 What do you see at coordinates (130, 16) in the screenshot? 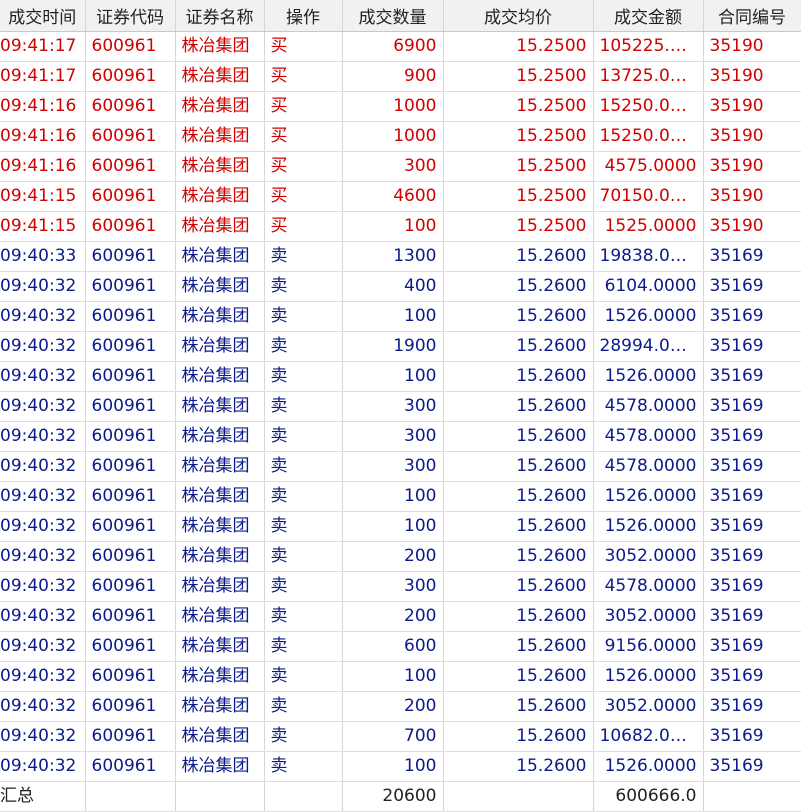
I see `column-header-security-code: 证券代码` at bounding box center [130, 16].